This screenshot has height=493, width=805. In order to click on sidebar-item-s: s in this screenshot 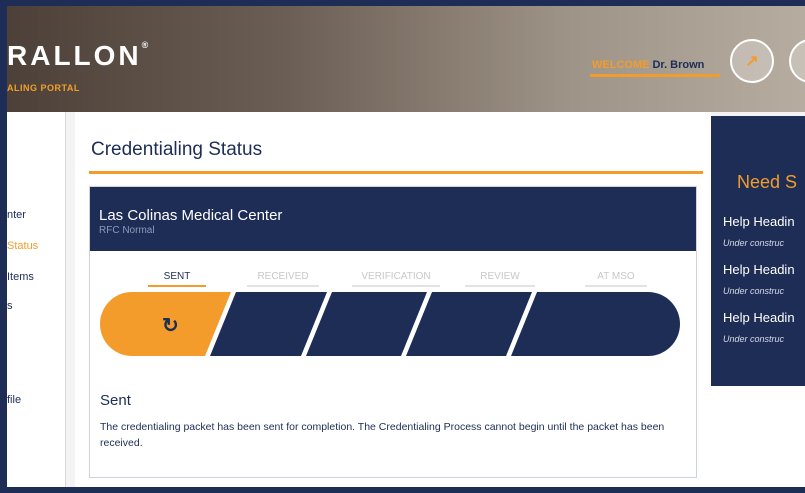, I will do `click(10, 306)`.